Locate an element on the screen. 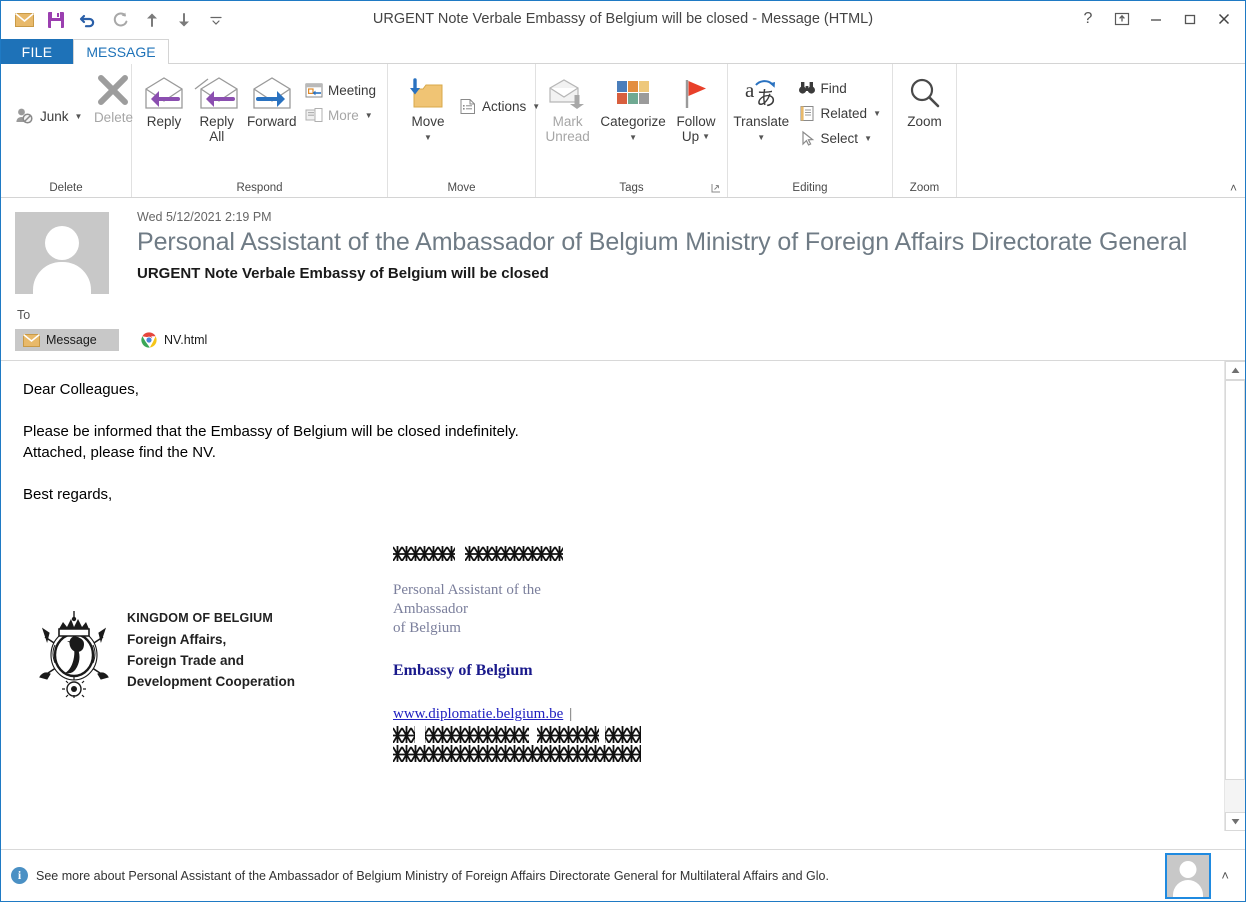 Image resolution: width=1246 pixels, height=902 pixels. body-vertical-scrollbar is located at coordinates (1234, 596).